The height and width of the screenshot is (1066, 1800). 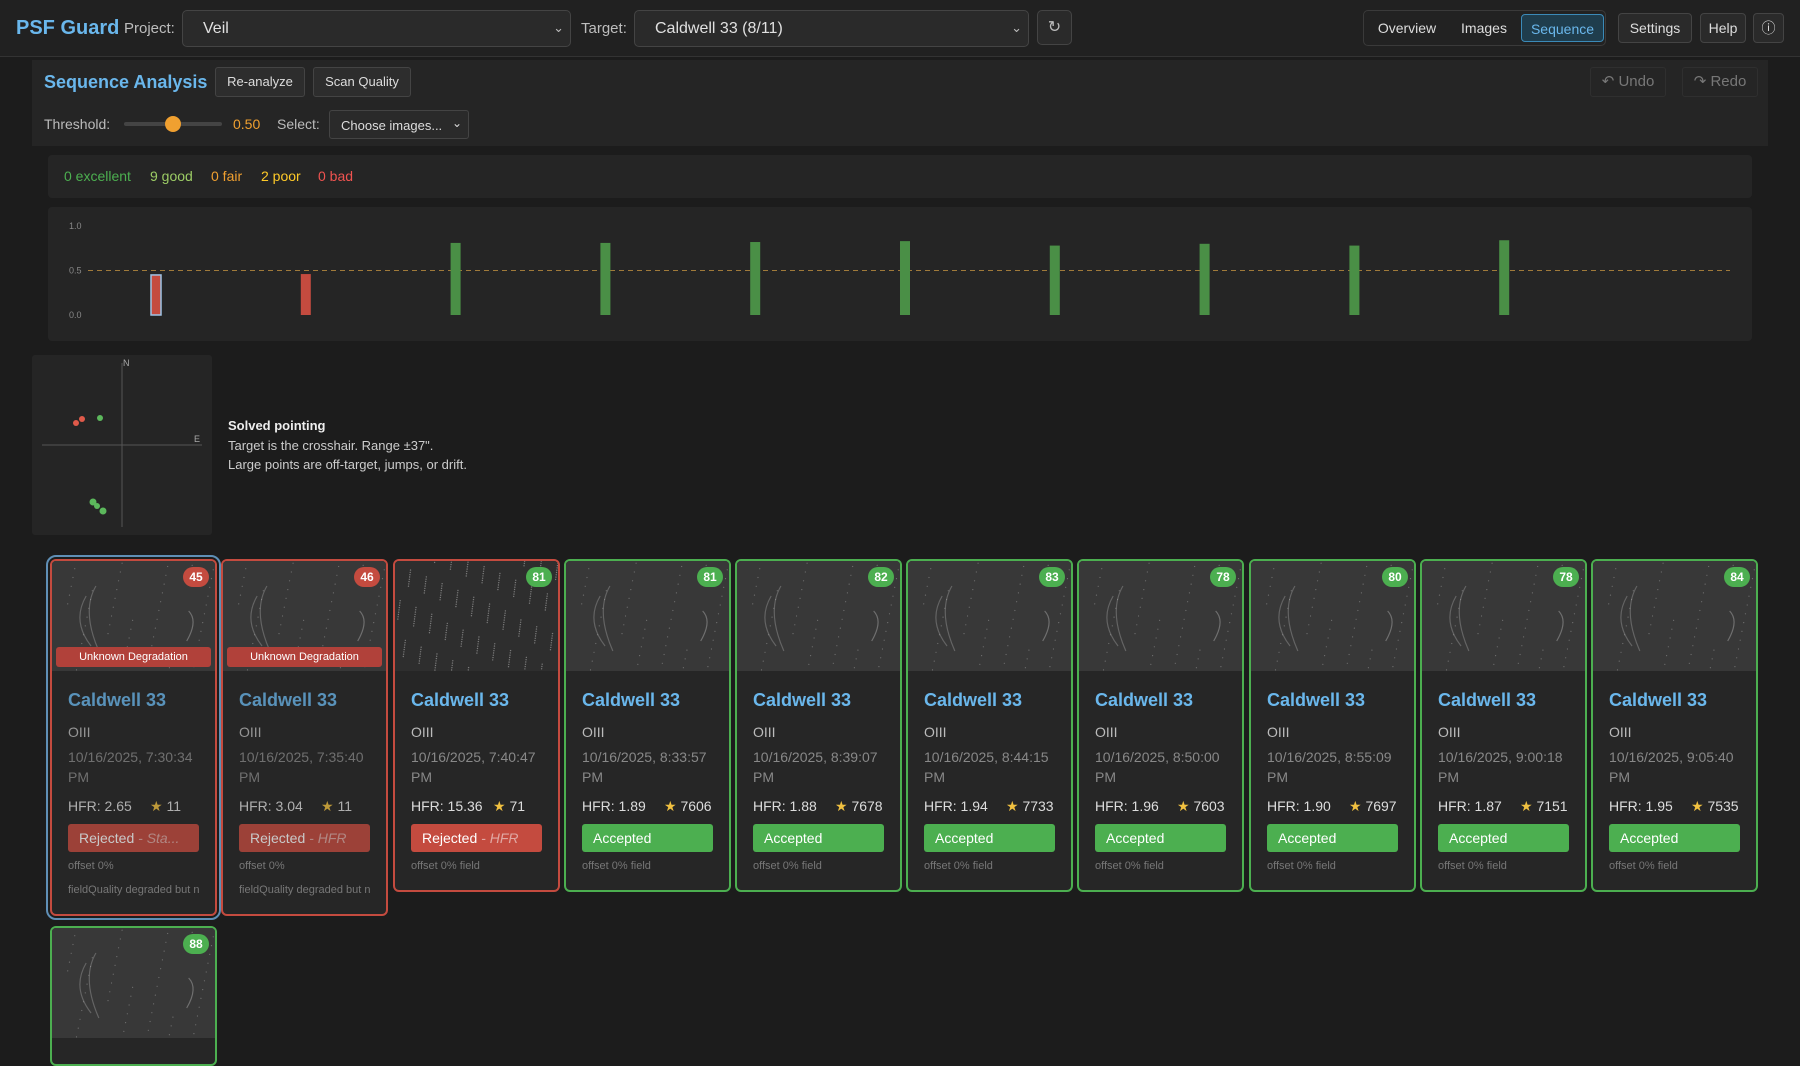 What do you see at coordinates (644, 767) in the screenshot?
I see `card-date: 10/16/2025, 8:33:57 PM` at bounding box center [644, 767].